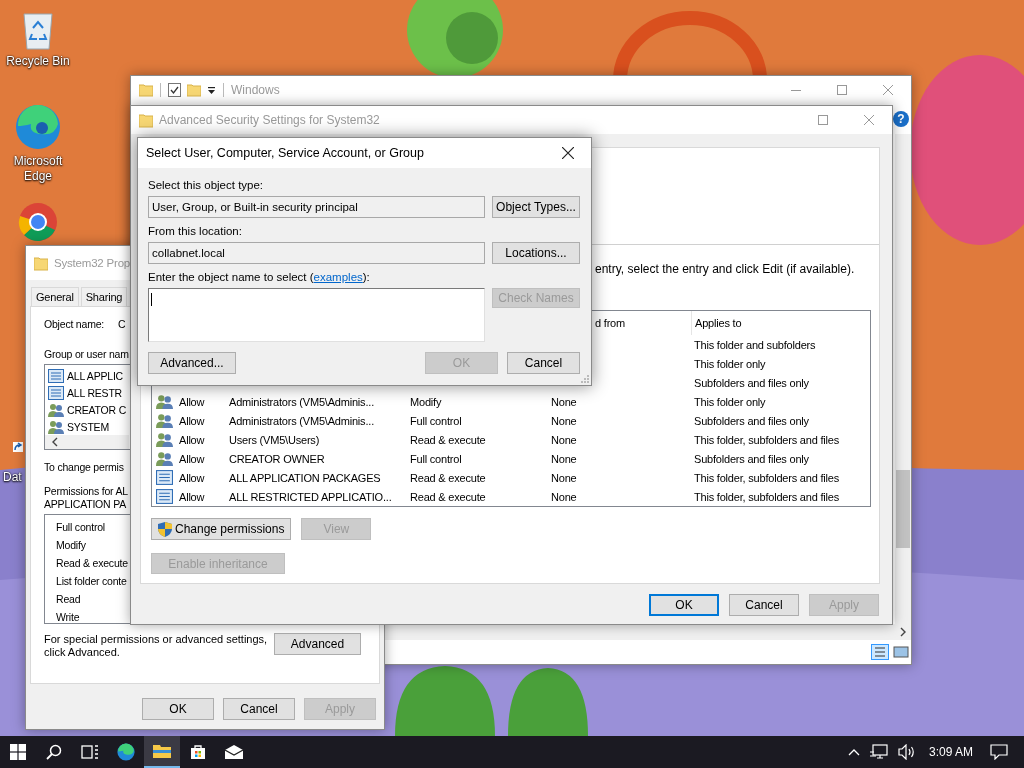  What do you see at coordinates (234, 752) in the screenshot?
I see `mail-icon` at bounding box center [234, 752].